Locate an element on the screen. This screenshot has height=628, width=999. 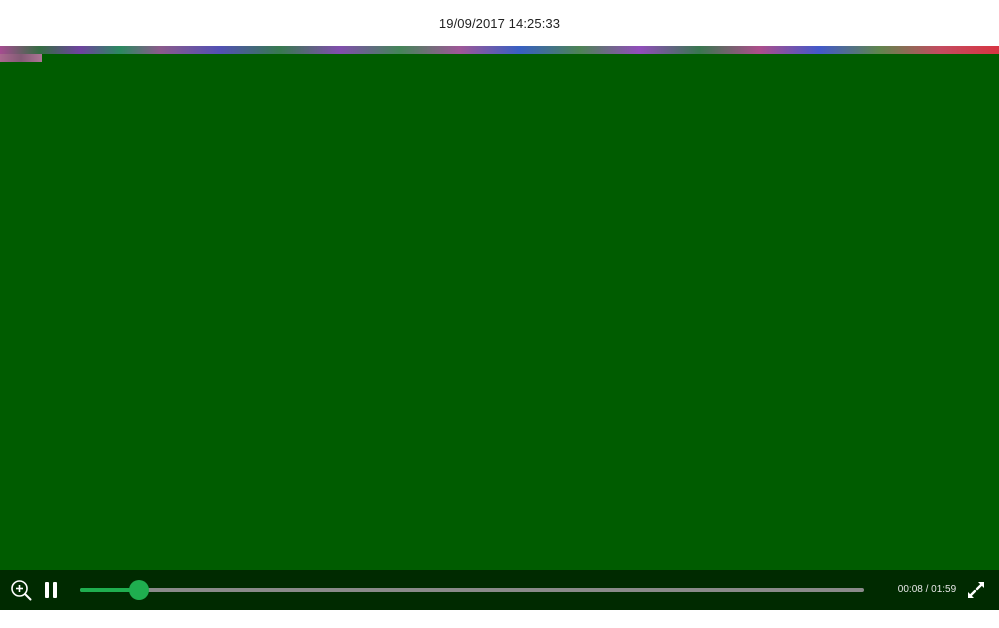
zoom-button is located at coordinates (21, 590).